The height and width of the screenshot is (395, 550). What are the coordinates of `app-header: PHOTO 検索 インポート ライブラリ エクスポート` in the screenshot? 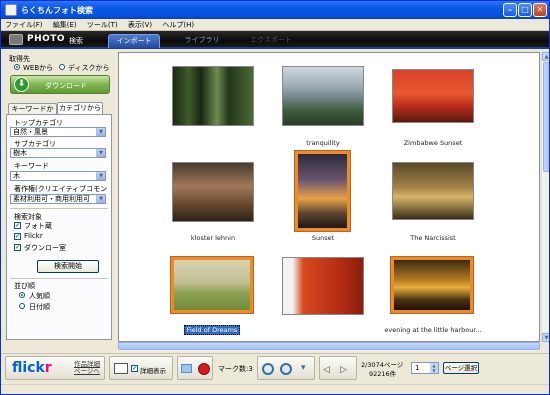 It's located at (275, 40).